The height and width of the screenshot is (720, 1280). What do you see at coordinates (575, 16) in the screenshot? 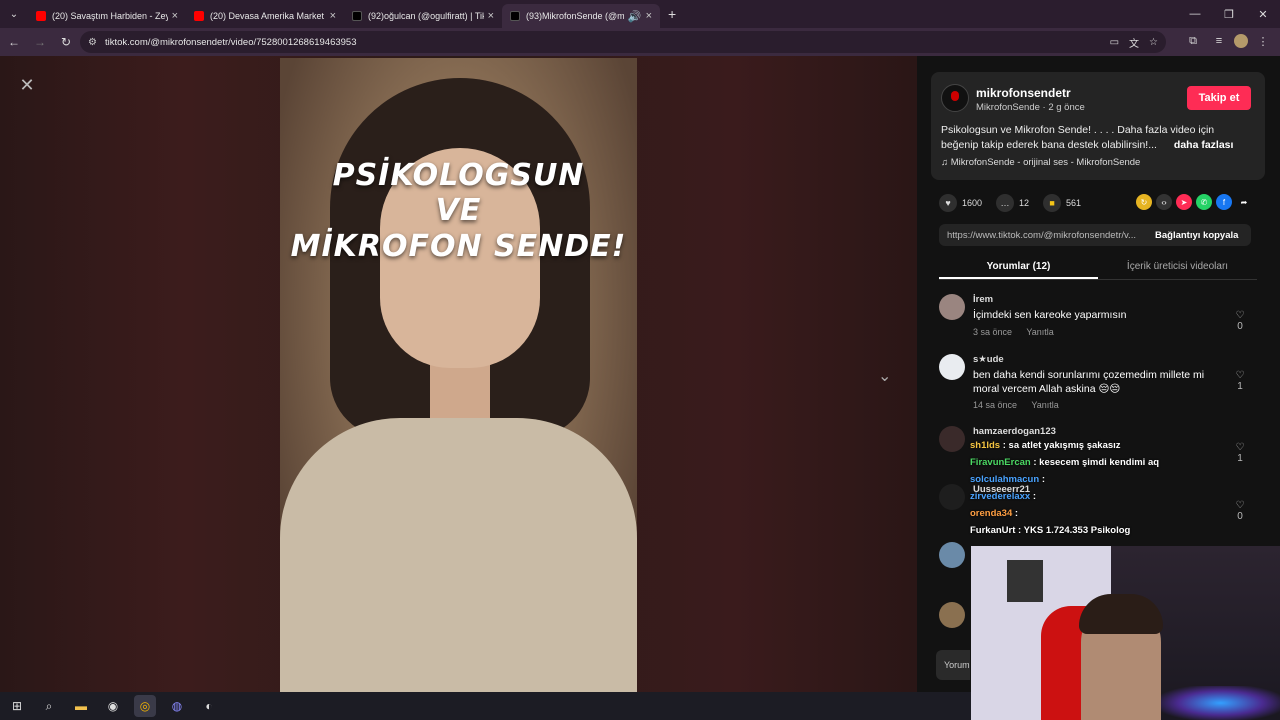
I see `tab-title: (93)MikrofonSende (@mik` at bounding box center [575, 16].